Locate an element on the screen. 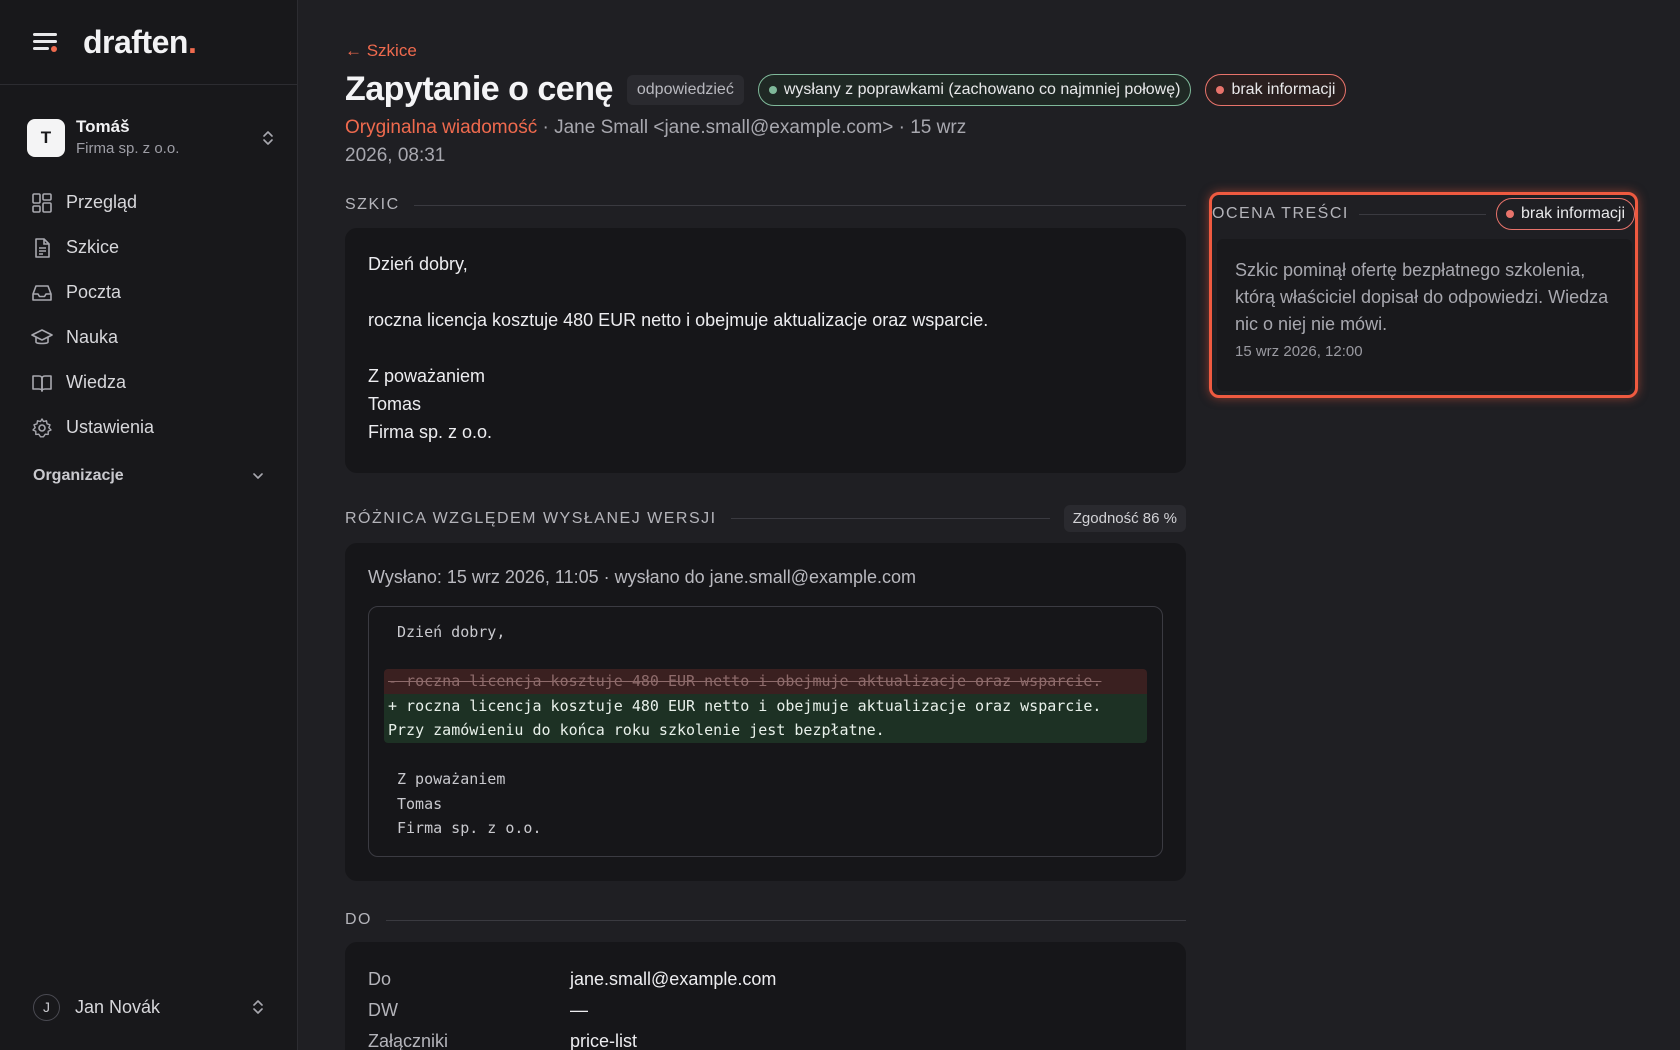  section-title: RÓŻNICA WZGLĘDEM WYSŁANEJ WERSJI is located at coordinates (531, 518).